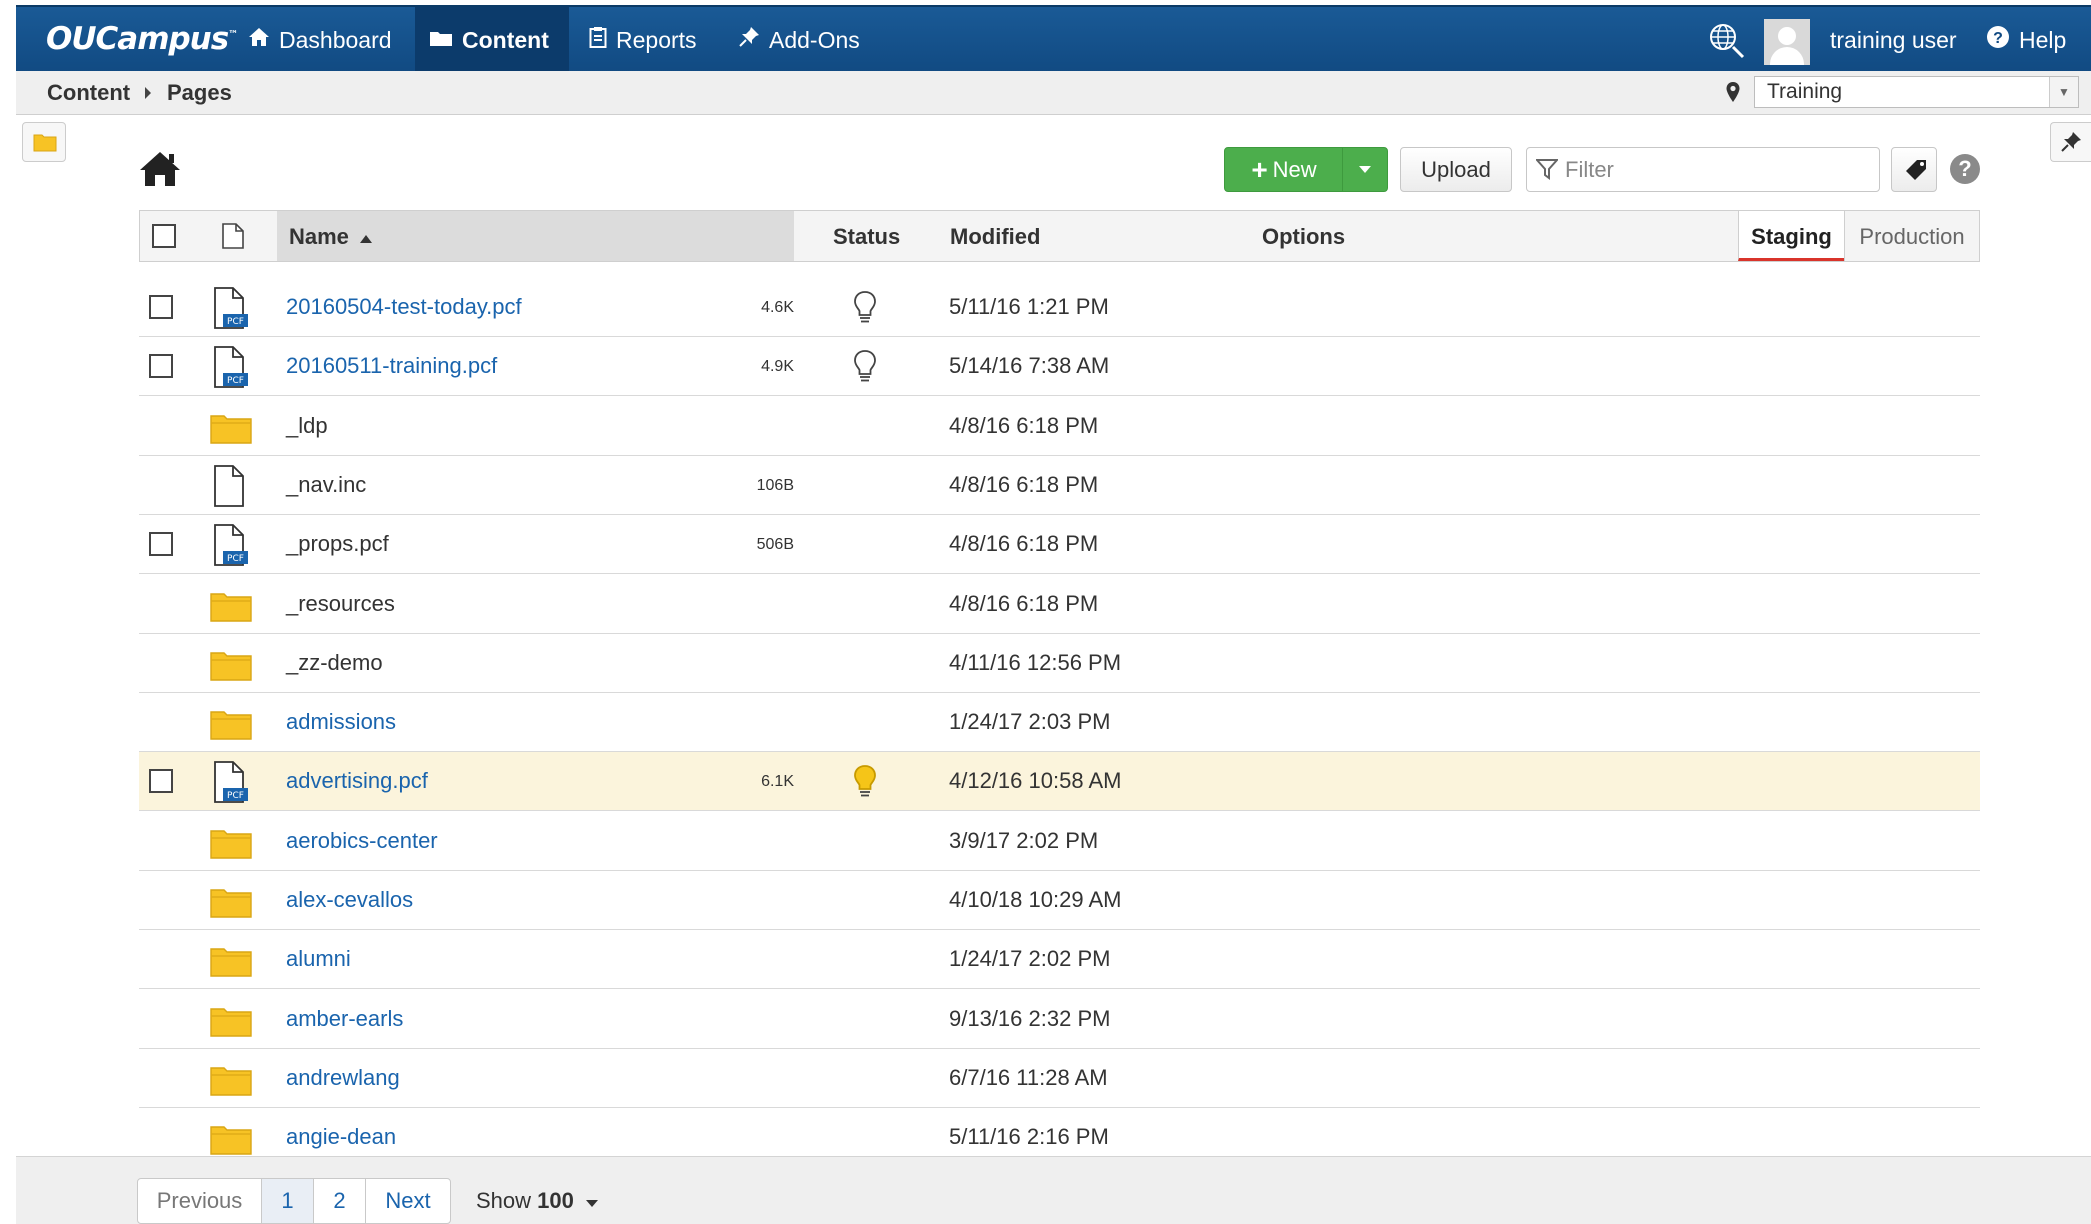  What do you see at coordinates (341, 722) in the screenshot?
I see `row-name: admissions` at bounding box center [341, 722].